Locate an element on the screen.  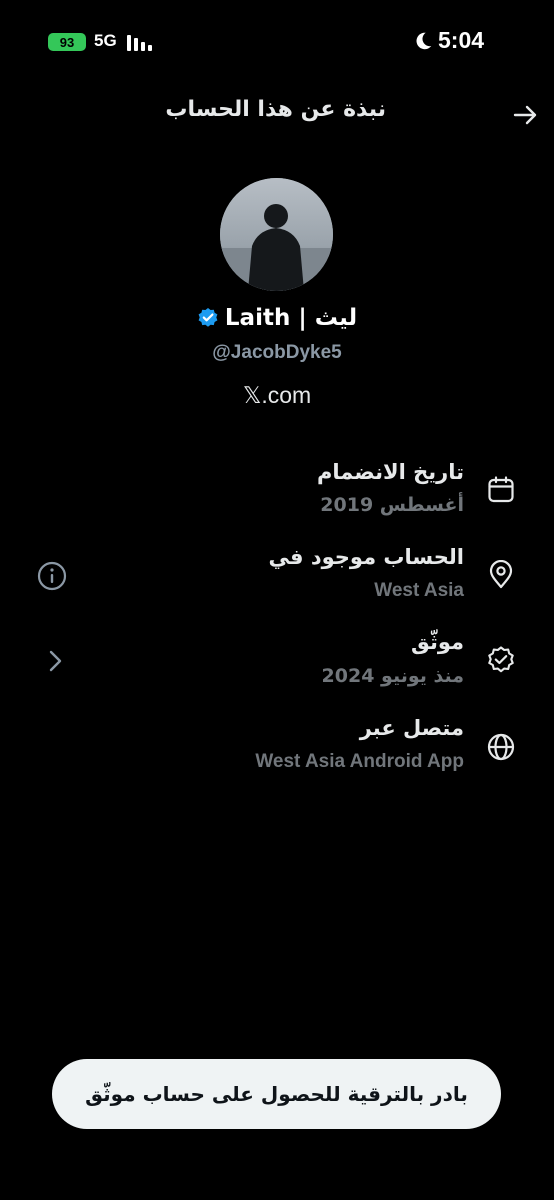
info-icon is located at coordinates (52, 576).